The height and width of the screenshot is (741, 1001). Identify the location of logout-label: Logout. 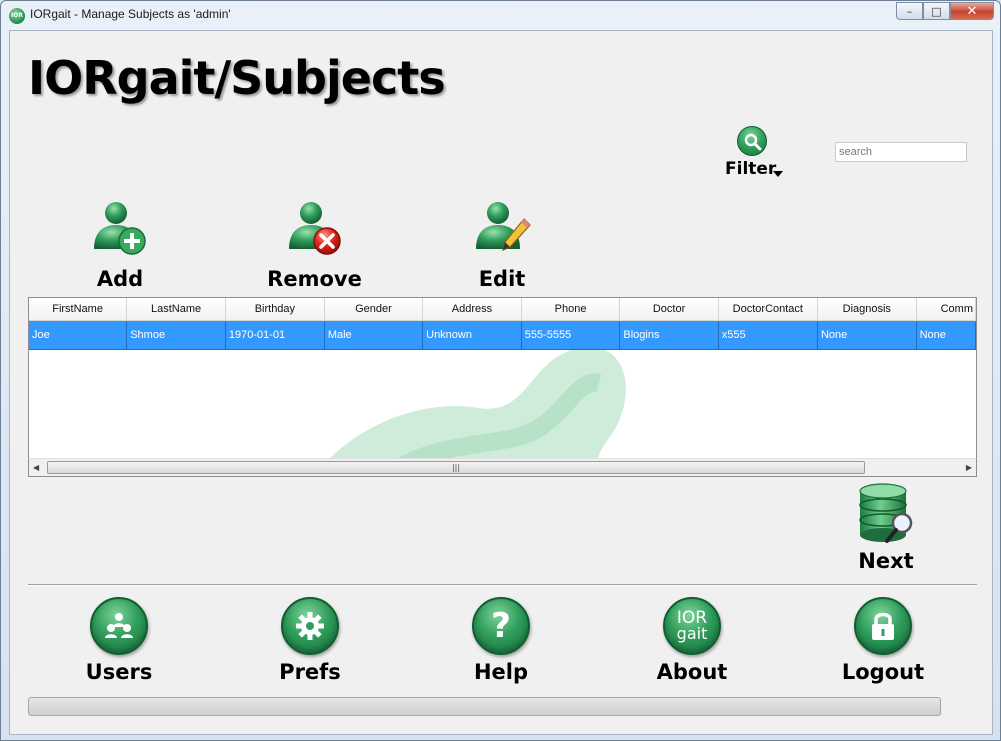
(883, 672).